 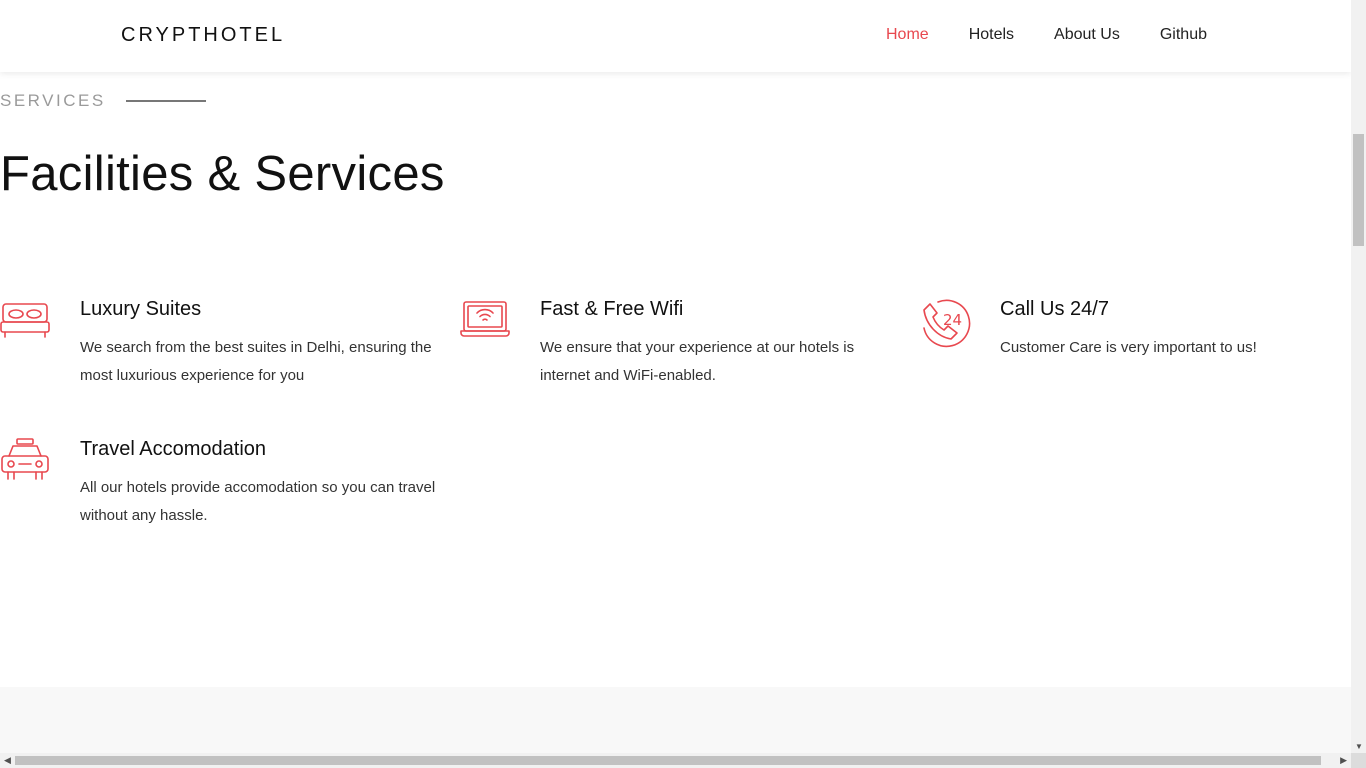 I want to click on section-title: Facilities & Services, so click(x=222, y=174).